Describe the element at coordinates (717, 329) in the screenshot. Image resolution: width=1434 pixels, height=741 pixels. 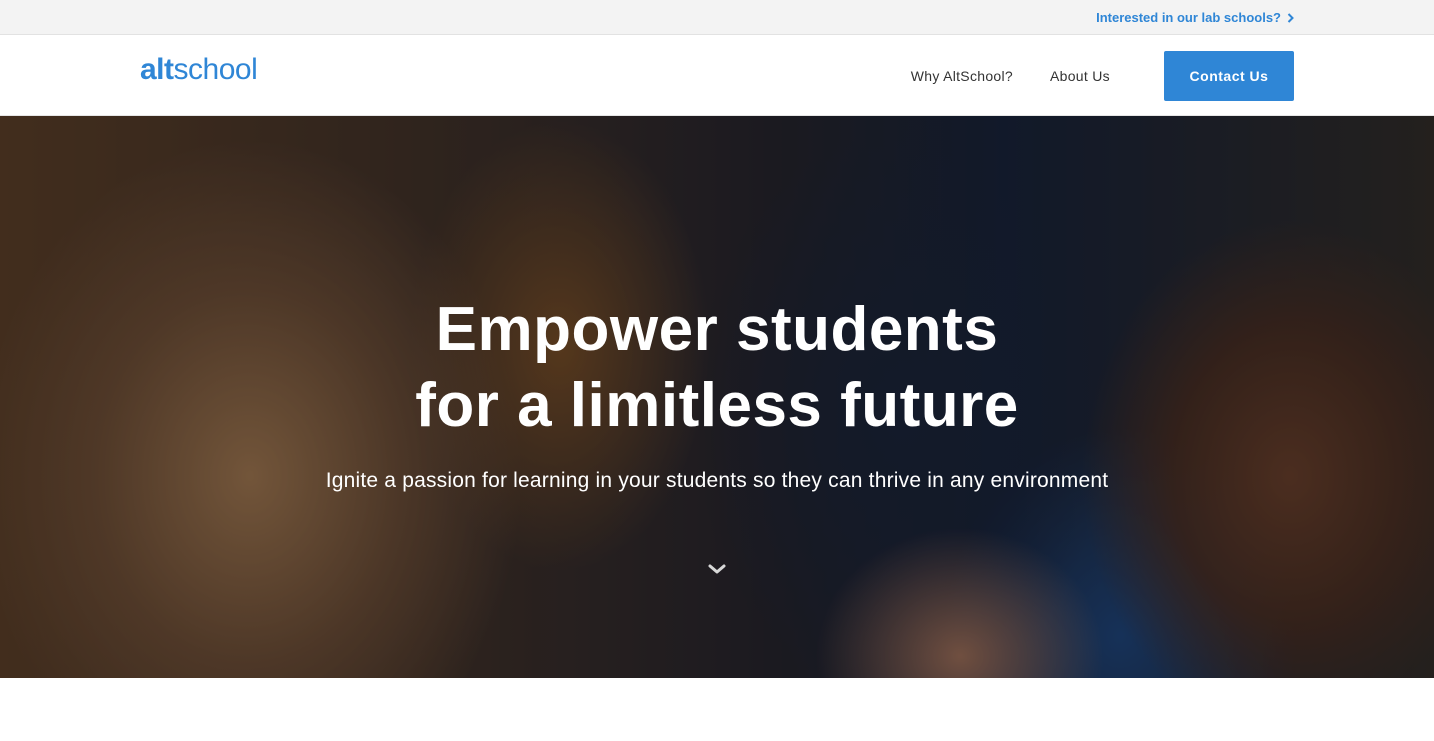
I see `hero-title-line-1: Empower students` at that location.